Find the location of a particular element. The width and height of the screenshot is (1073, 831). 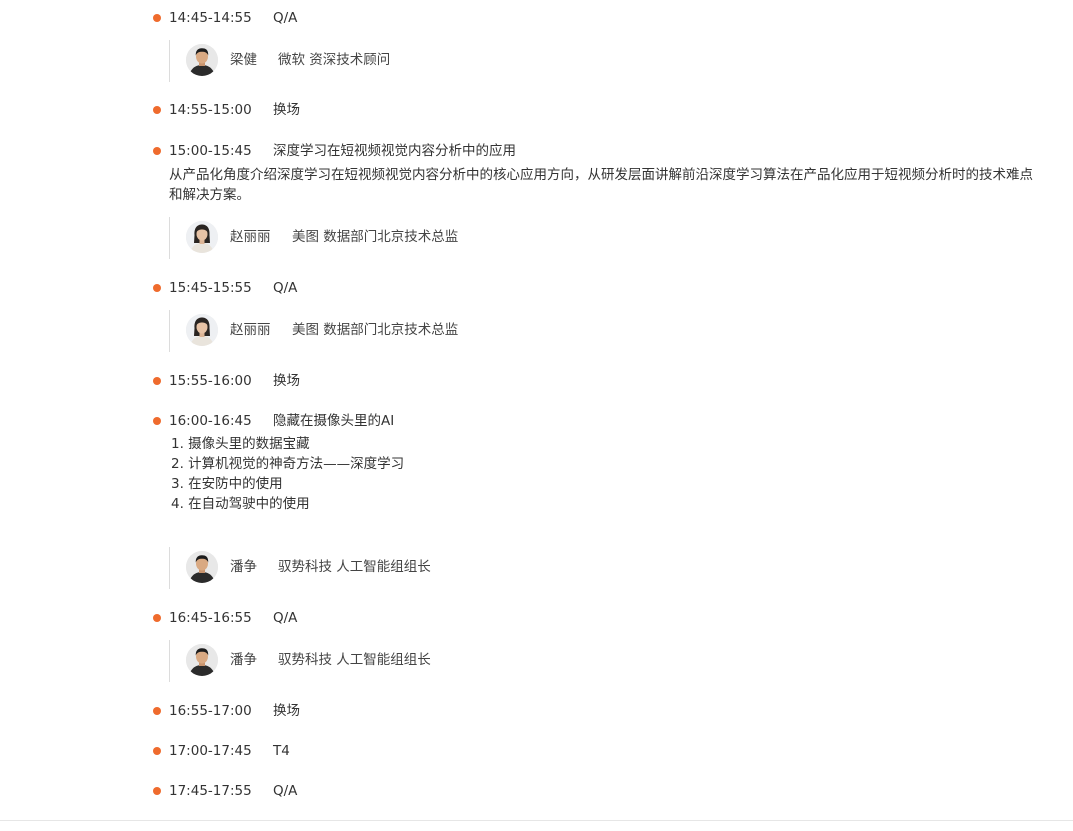

session-time: 17:00-17:45 is located at coordinates (210, 751).